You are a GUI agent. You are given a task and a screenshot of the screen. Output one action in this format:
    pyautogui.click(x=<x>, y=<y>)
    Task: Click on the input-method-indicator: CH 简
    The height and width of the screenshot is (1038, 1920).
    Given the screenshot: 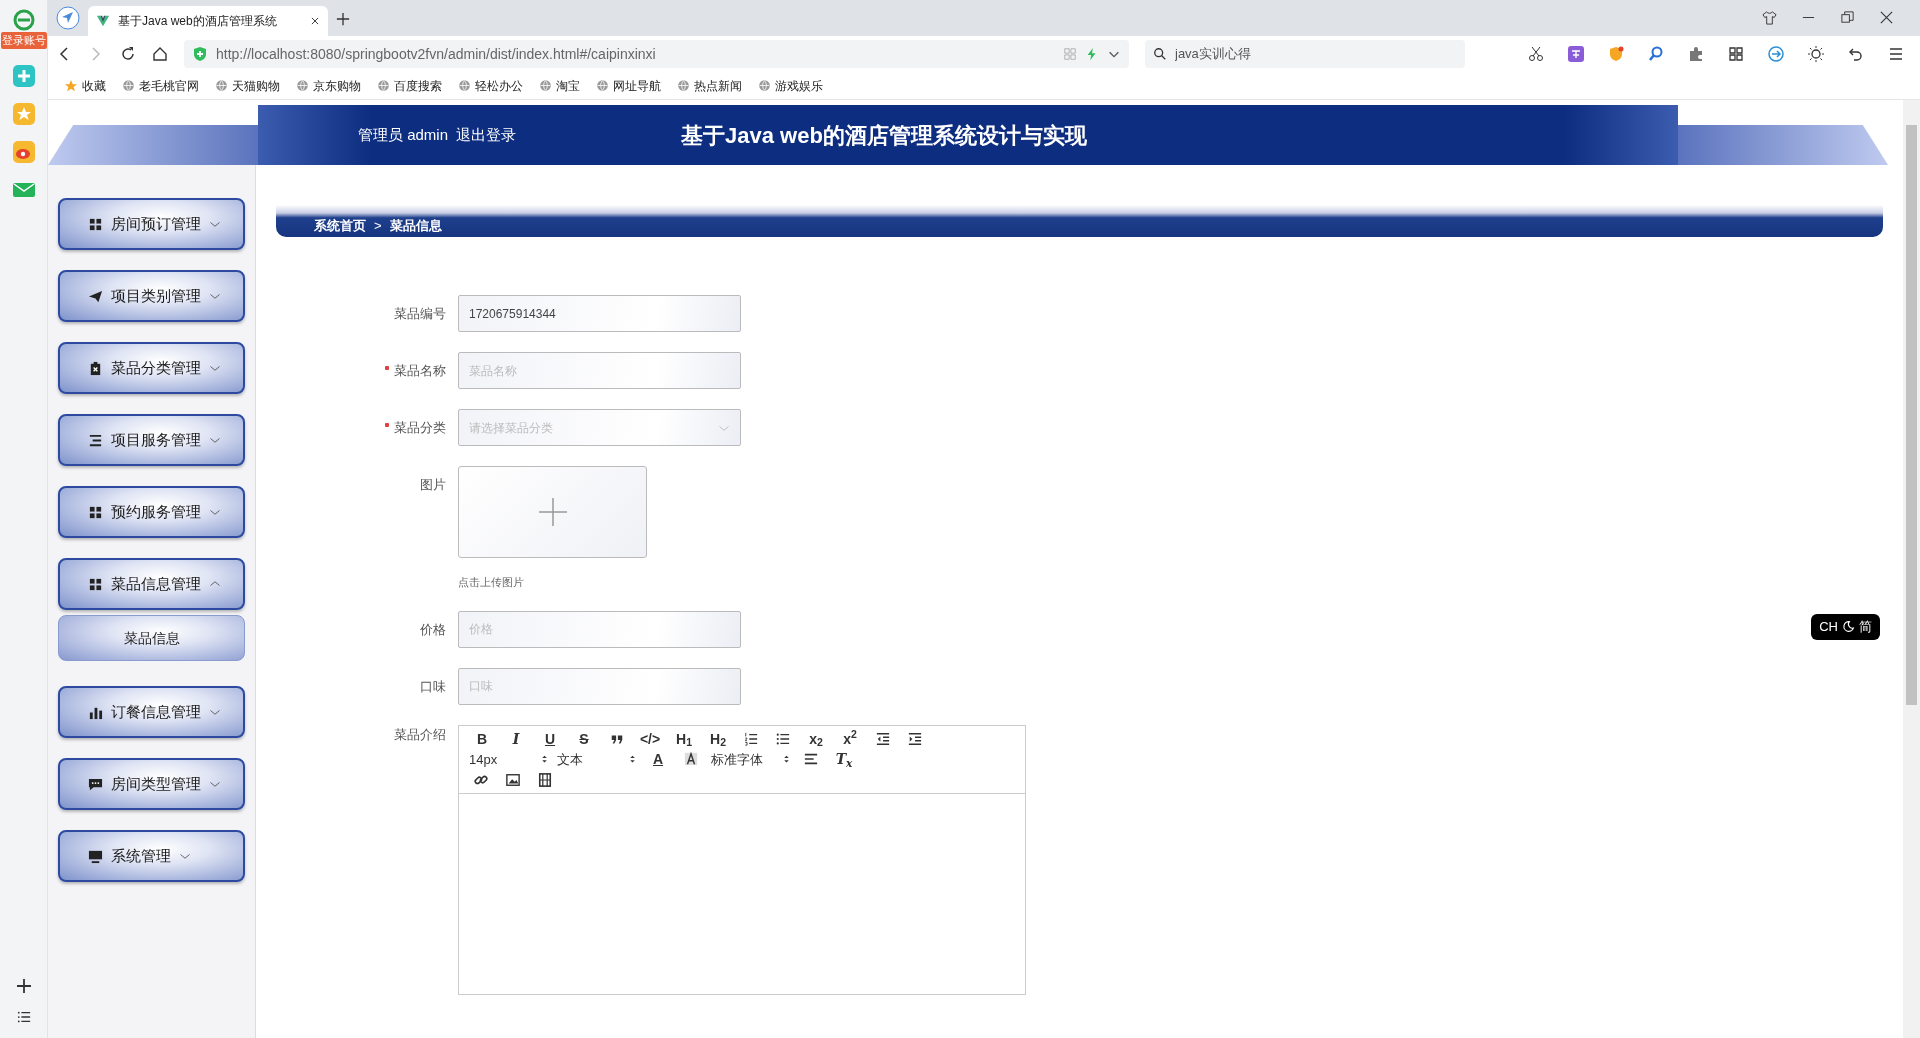 What is the action you would take?
    pyautogui.click(x=1845, y=627)
    